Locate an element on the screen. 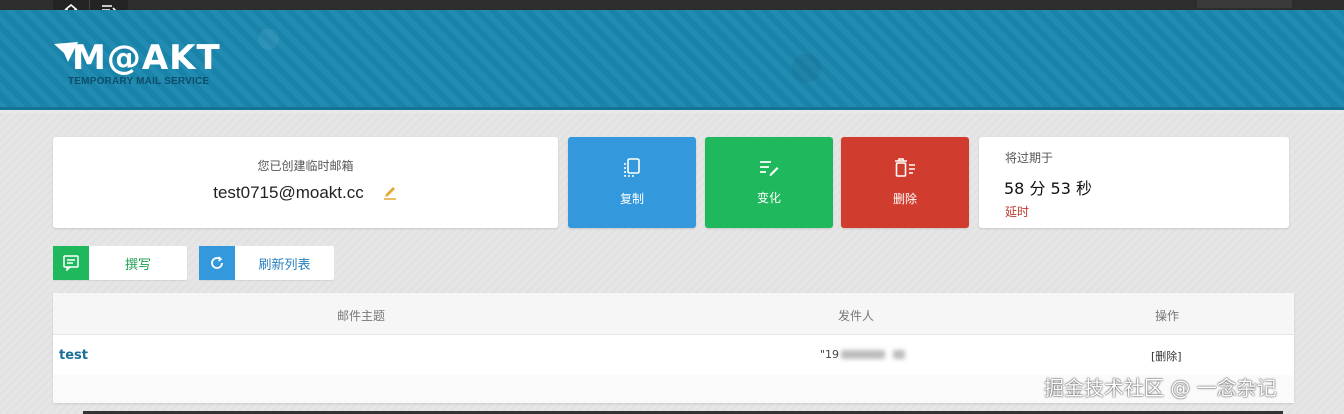 This screenshot has width=1344, height=414. refresh-button: 刷新列表 is located at coordinates (266, 263).